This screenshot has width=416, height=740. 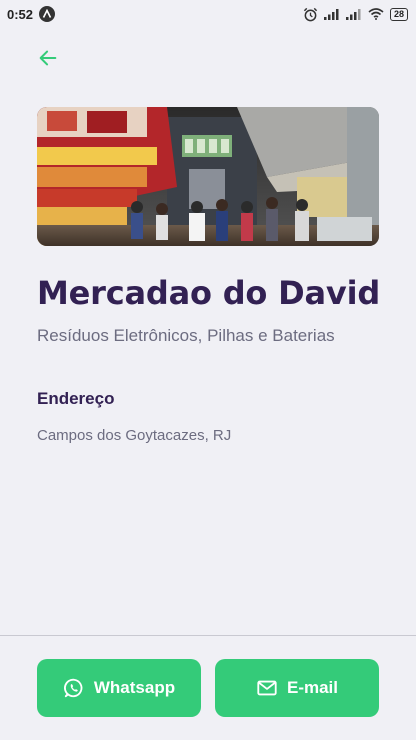 I want to click on battery-icon: 28, so click(x=398, y=14).